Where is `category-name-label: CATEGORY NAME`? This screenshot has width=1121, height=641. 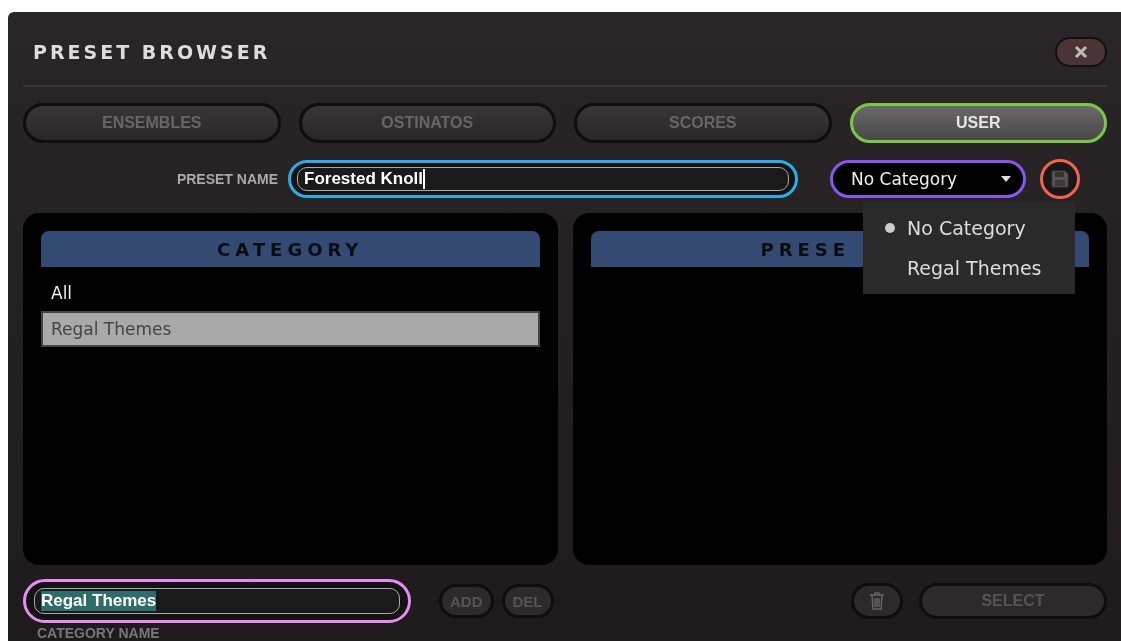 category-name-label: CATEGORY NAME is located at coordinates (99, 633).